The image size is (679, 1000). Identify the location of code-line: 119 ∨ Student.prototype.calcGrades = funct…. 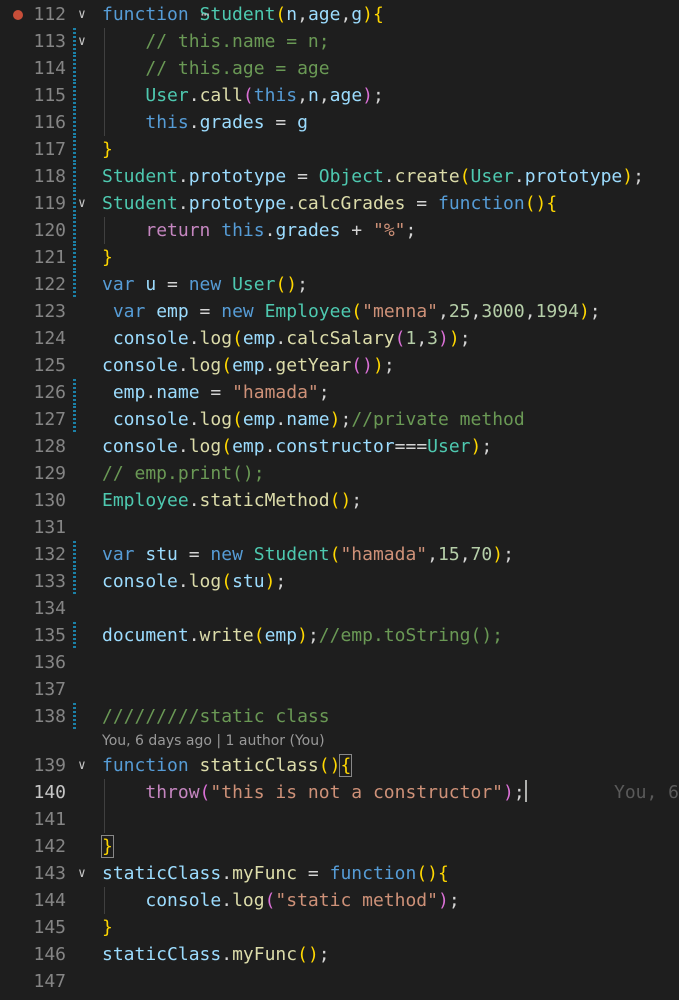
(339, 203).